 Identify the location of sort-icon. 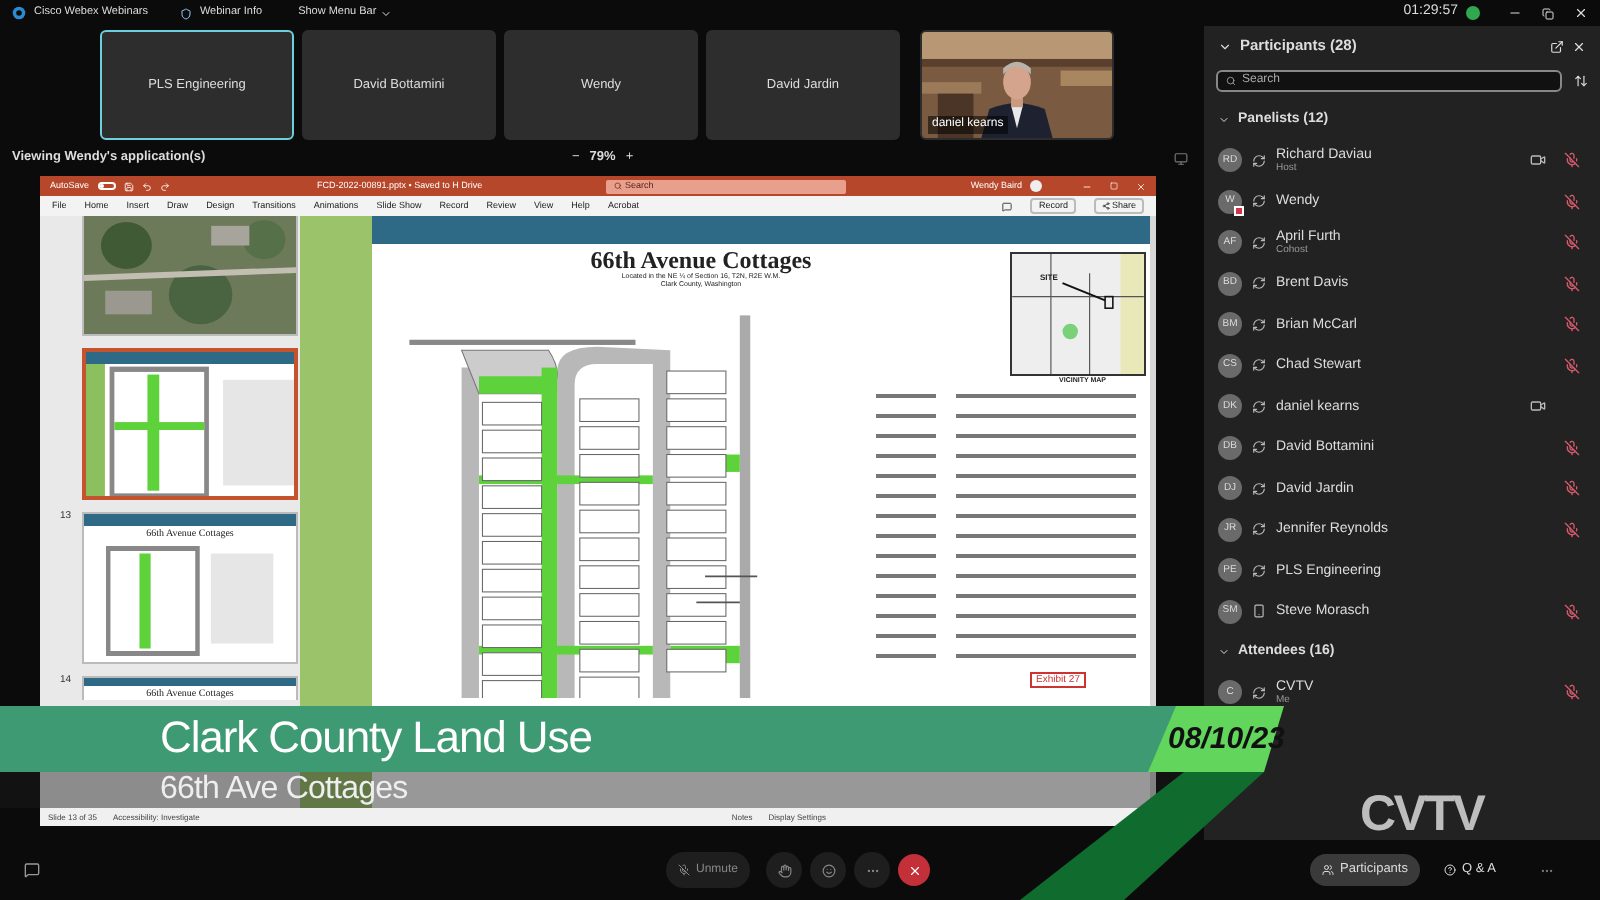
(1581, 81).